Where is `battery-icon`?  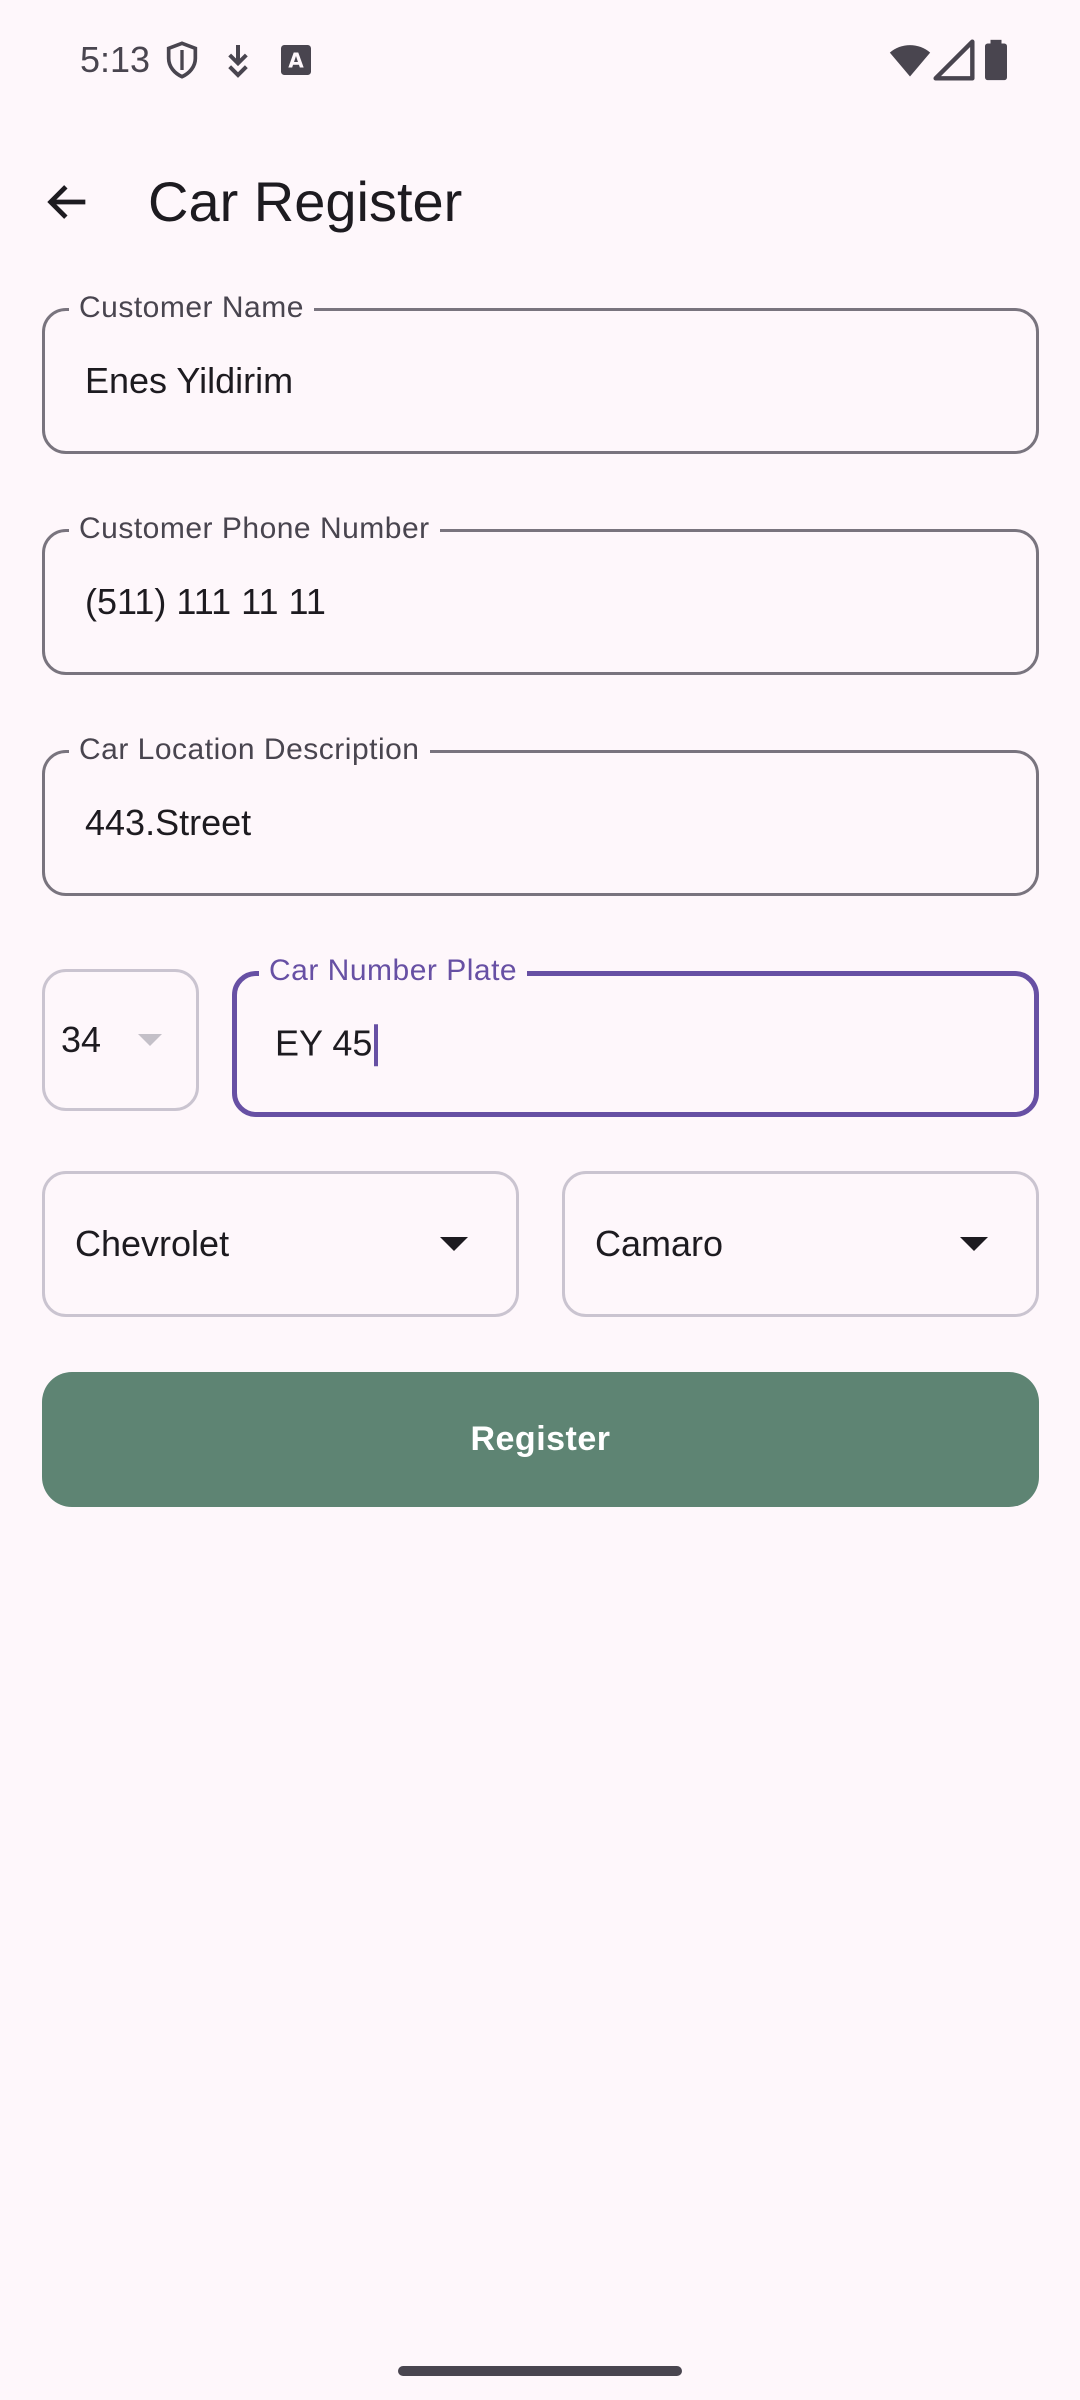
battery-icon is located at coordinates (996, 60).